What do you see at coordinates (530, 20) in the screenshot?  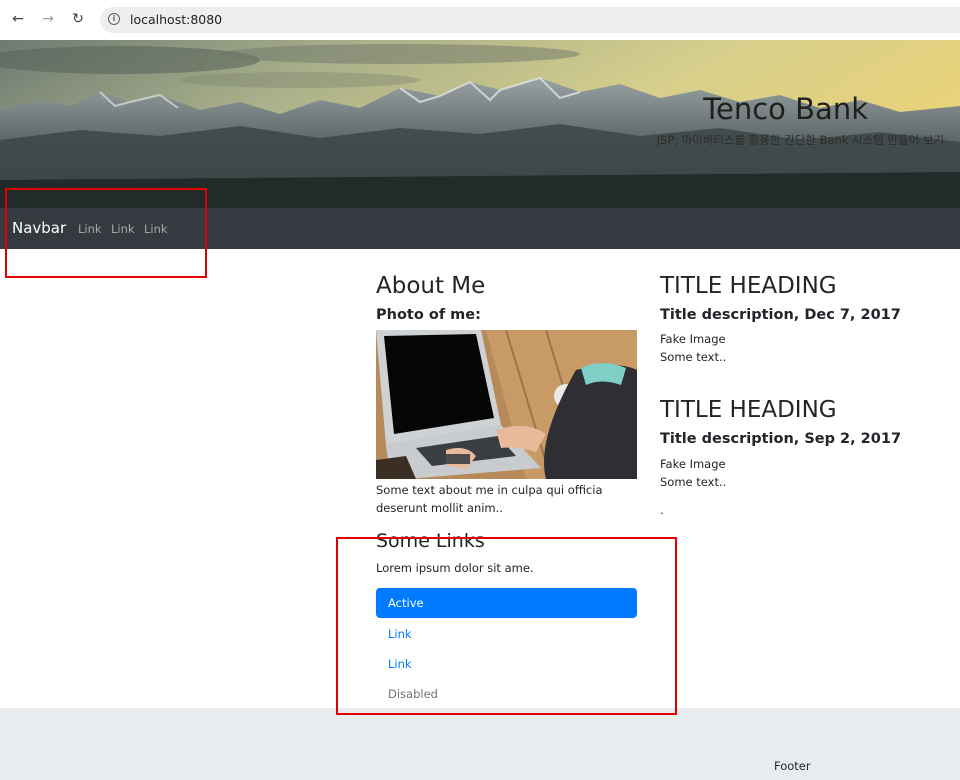 I see `address-bar: i localhost:8080` at bounding box center [530, 20].